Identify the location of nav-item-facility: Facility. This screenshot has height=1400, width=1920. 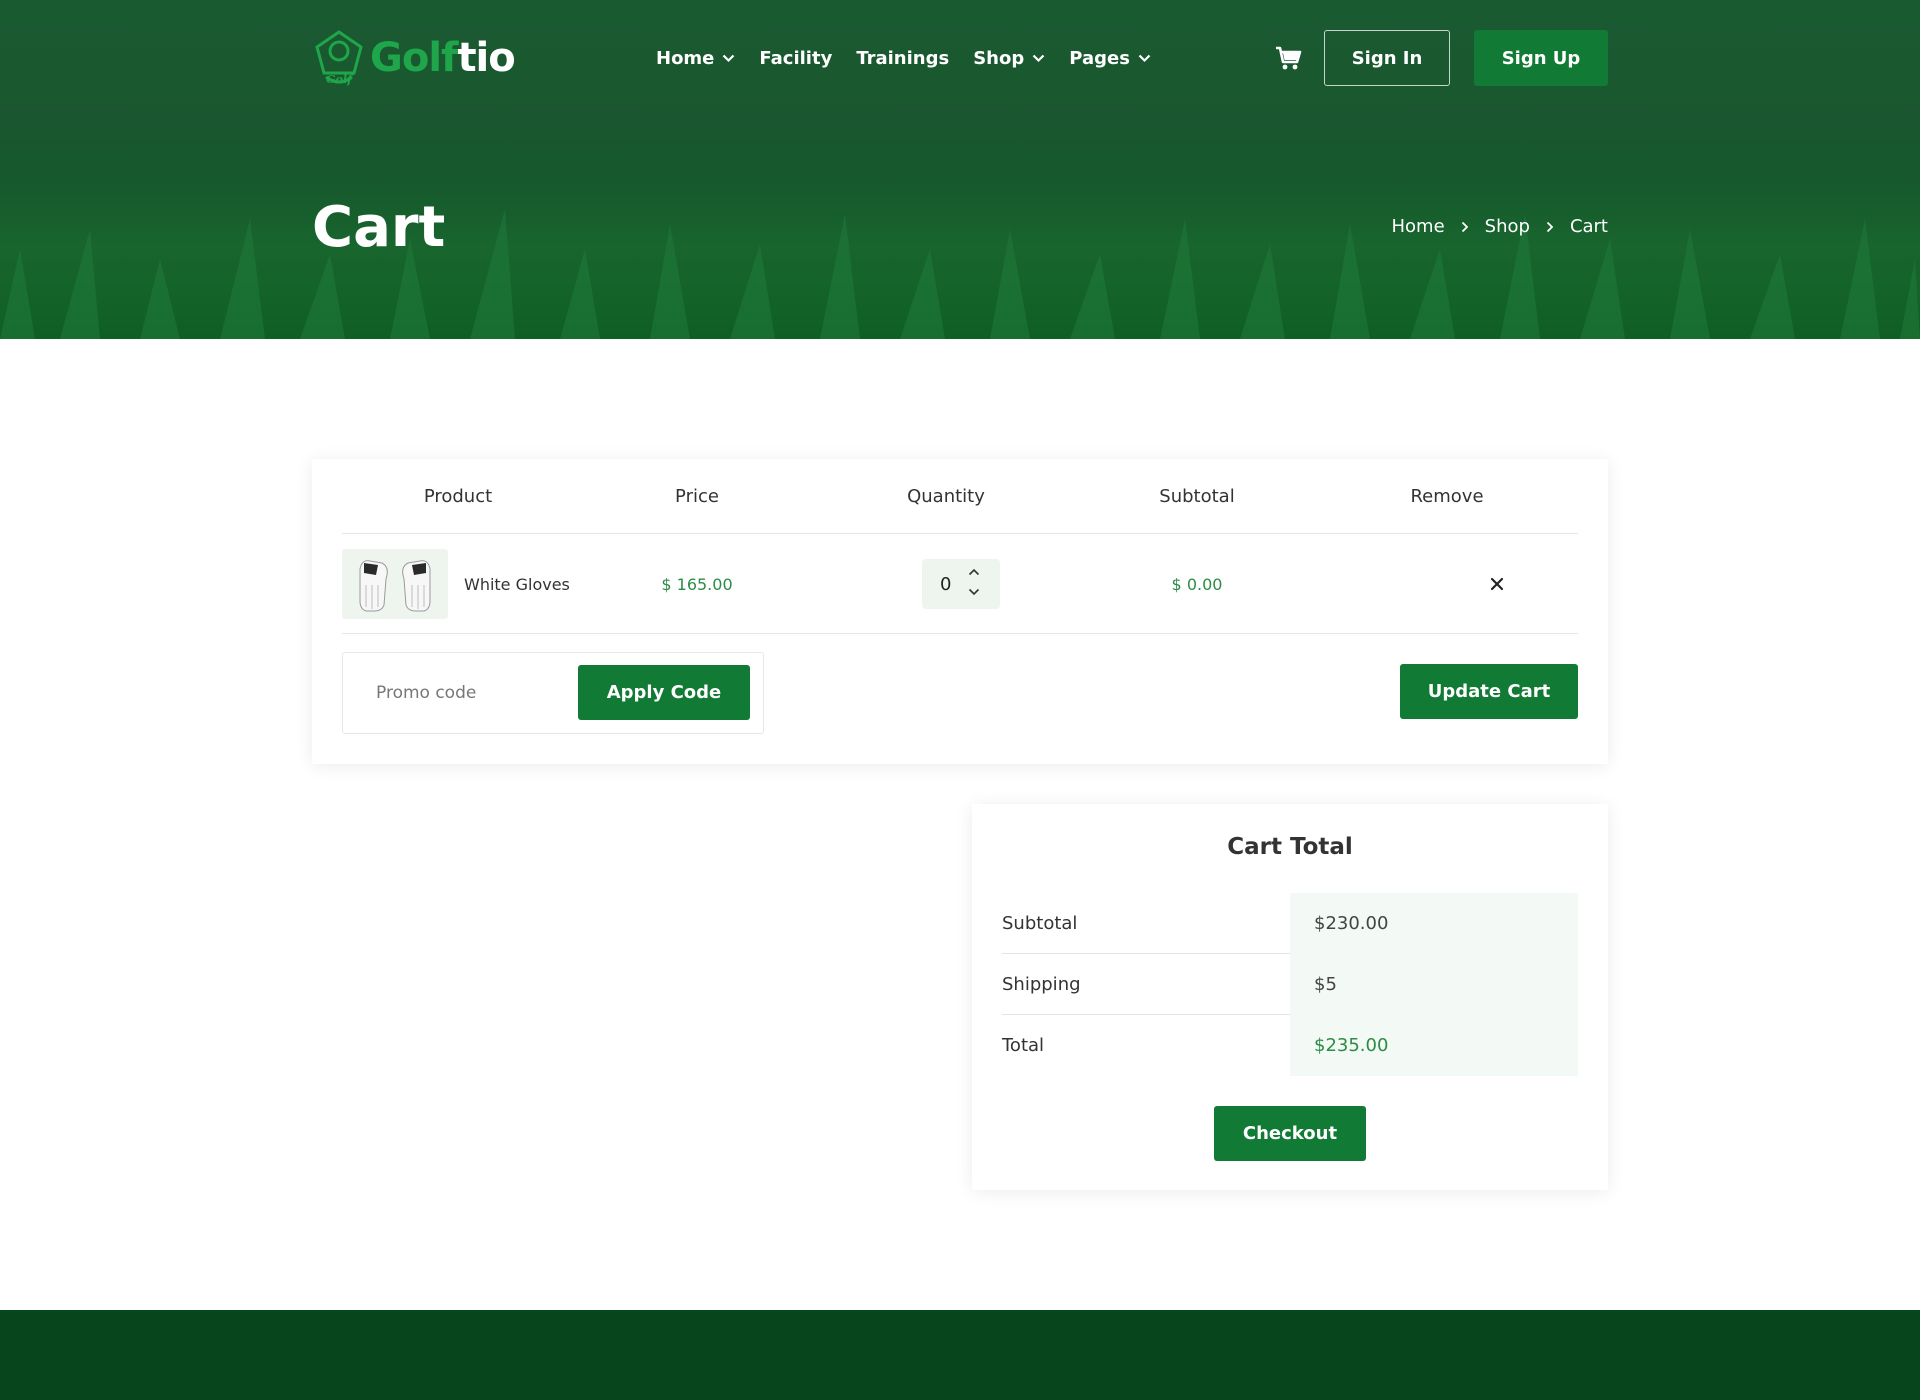
(795, 58).